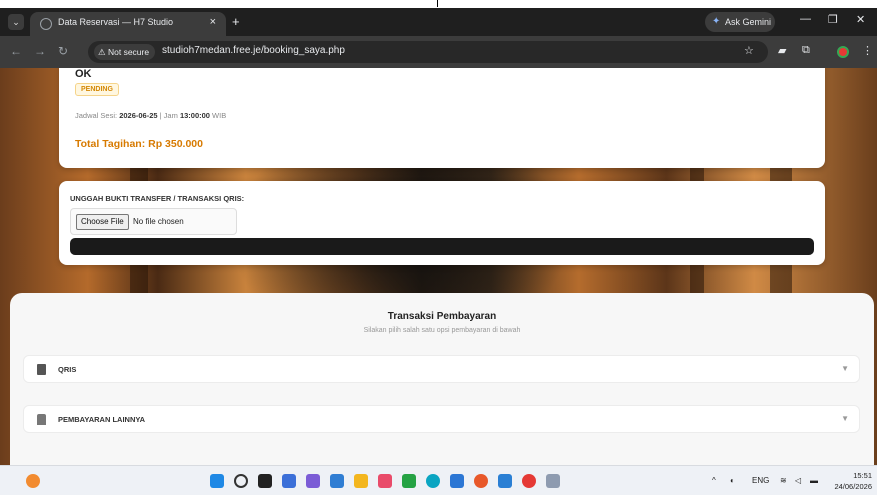  I want to click on accordion-label: PEMBAYARAN LAINNYA, so click(102, 419).